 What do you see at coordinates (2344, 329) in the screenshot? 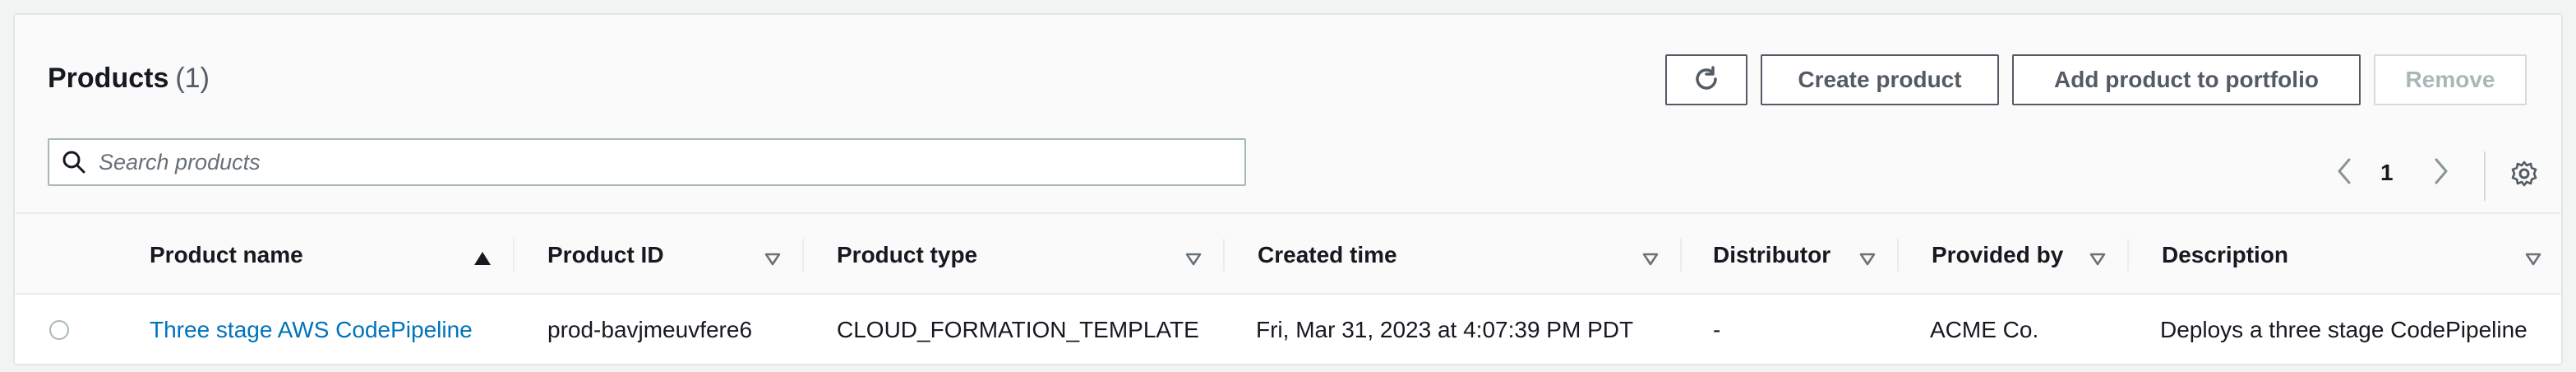
I see `description-cell: Deploys a three stage CodePipeline` at bounding box center [2344, 329].